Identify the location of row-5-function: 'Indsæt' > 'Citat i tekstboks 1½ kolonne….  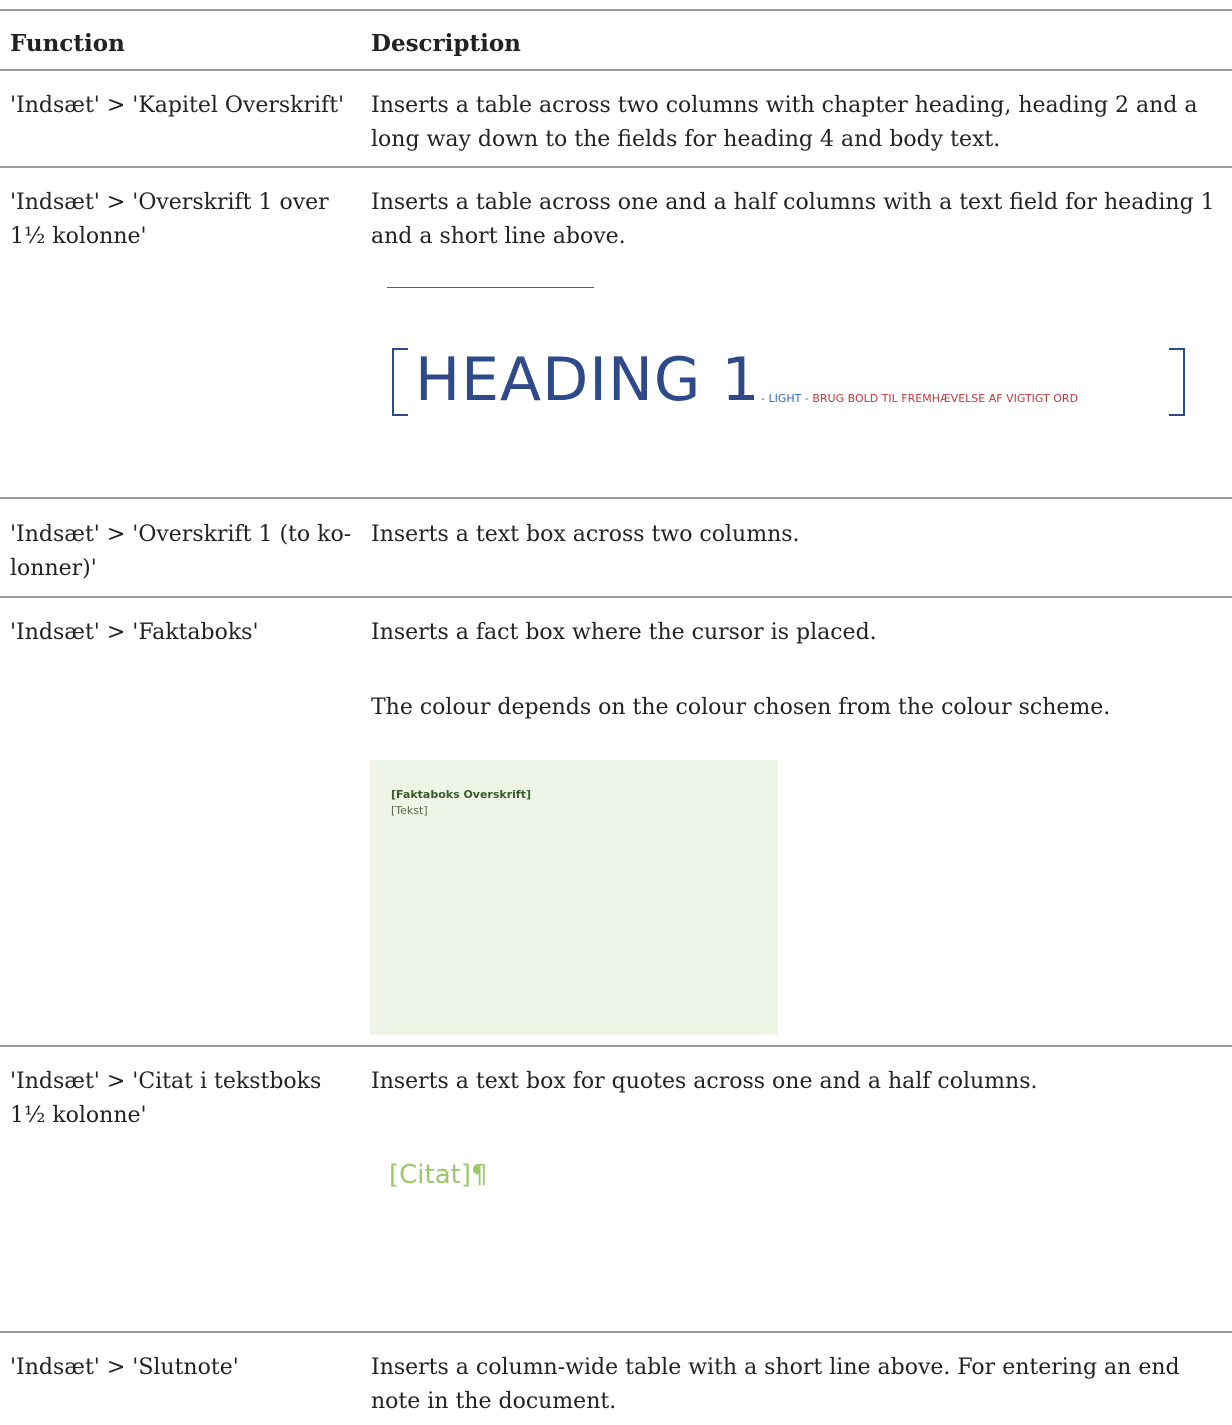
(166, 1098).